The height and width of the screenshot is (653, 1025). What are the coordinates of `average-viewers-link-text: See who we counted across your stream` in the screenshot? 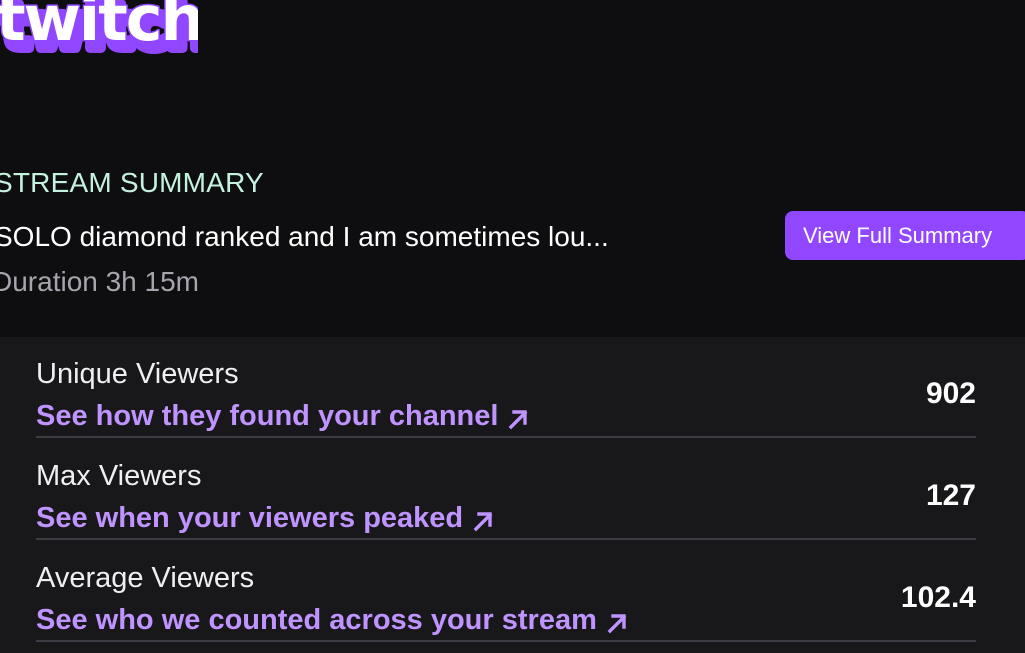 It's located at (316, 620).